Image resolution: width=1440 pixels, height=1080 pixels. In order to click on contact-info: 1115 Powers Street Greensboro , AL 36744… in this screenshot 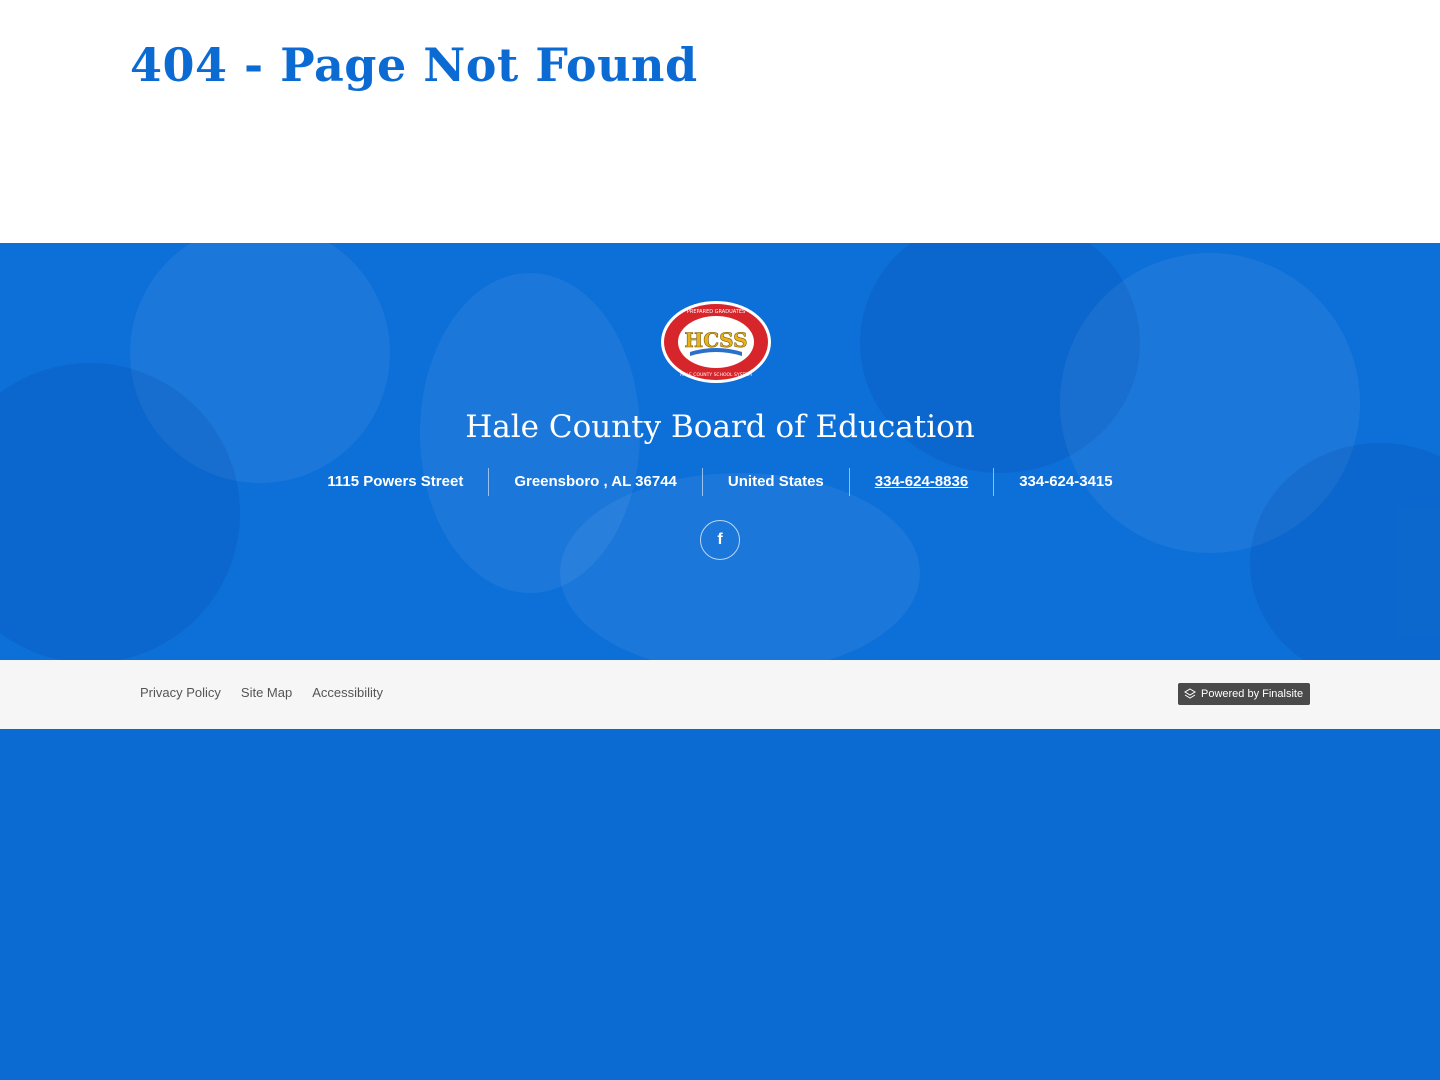, I will do `click(720, 482)`.